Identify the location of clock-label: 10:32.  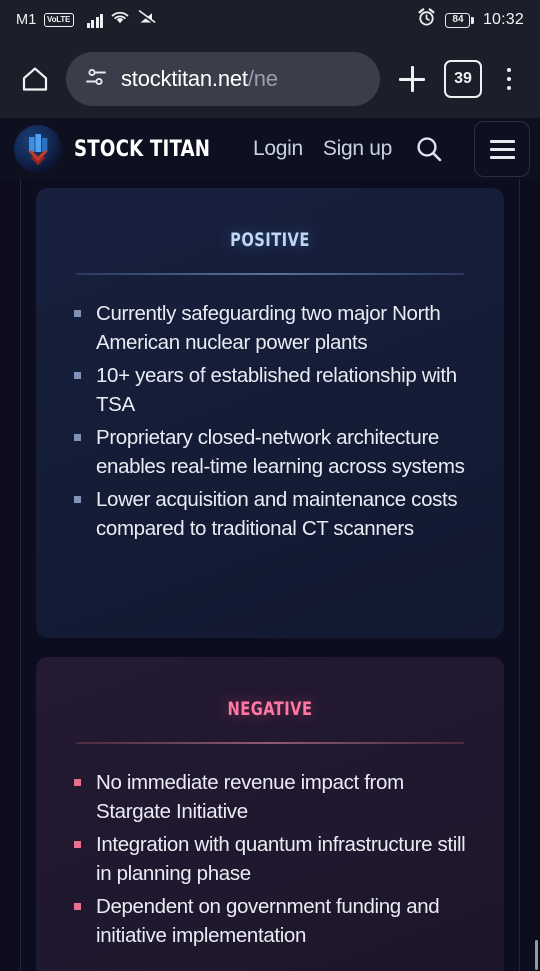
(503, 19).